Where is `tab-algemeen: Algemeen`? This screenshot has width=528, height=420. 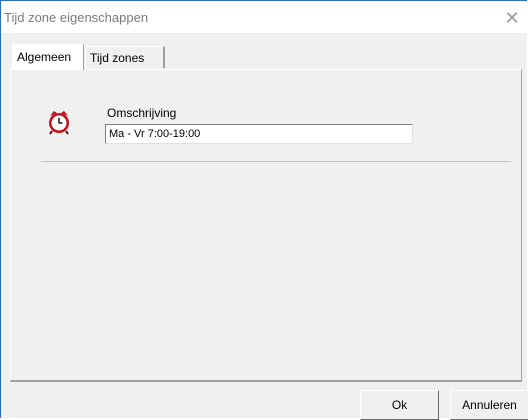
tab-algemeen: Algemeen is located at coordinates (48, 57).